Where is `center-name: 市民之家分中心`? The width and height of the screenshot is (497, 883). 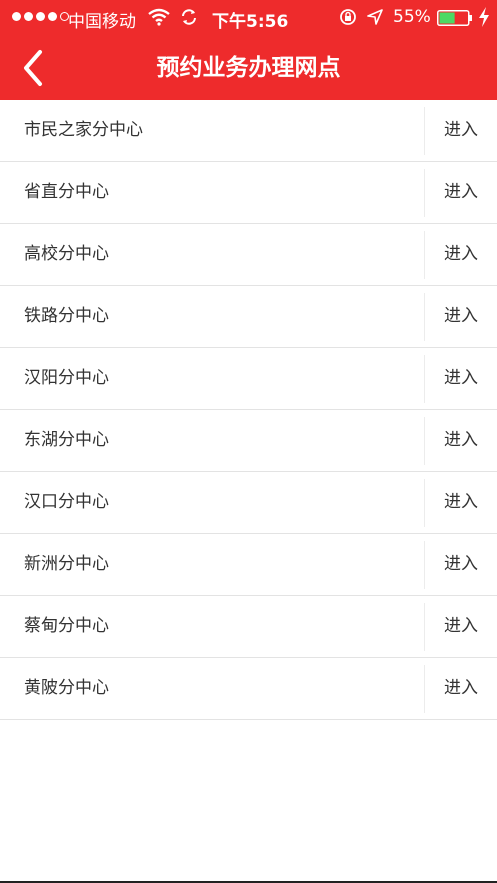
center-name: 市民之家分中心 is located at coordinates (83, 130).